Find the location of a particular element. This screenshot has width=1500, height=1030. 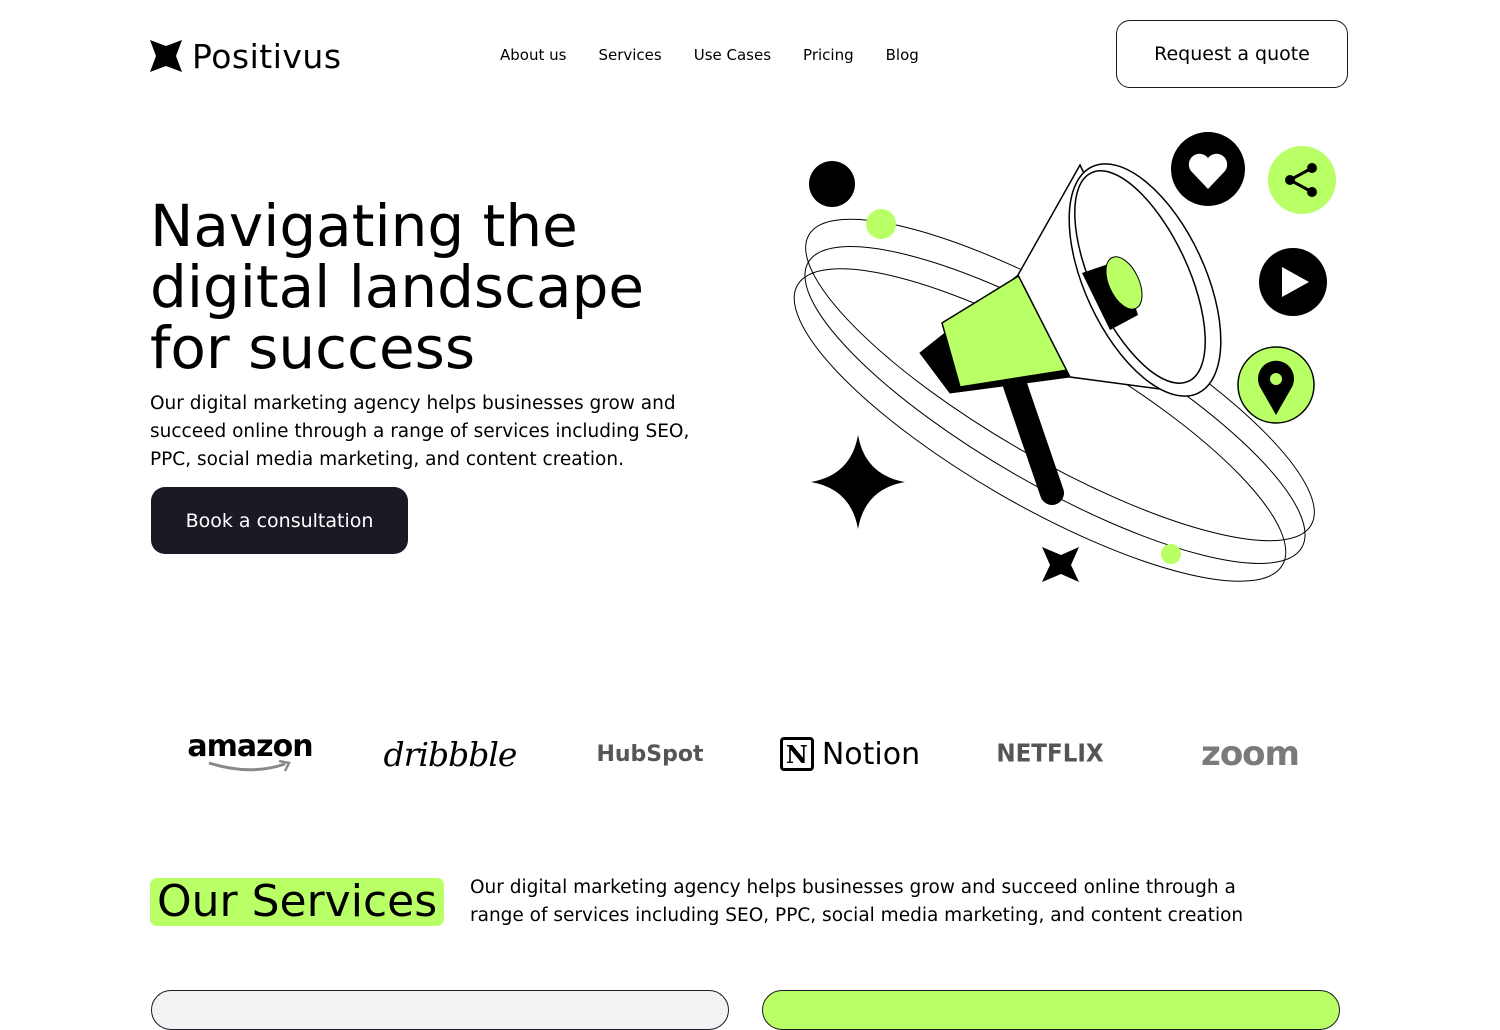

book-consultation-button: Book a consultation is located at coordinates (279, 520).